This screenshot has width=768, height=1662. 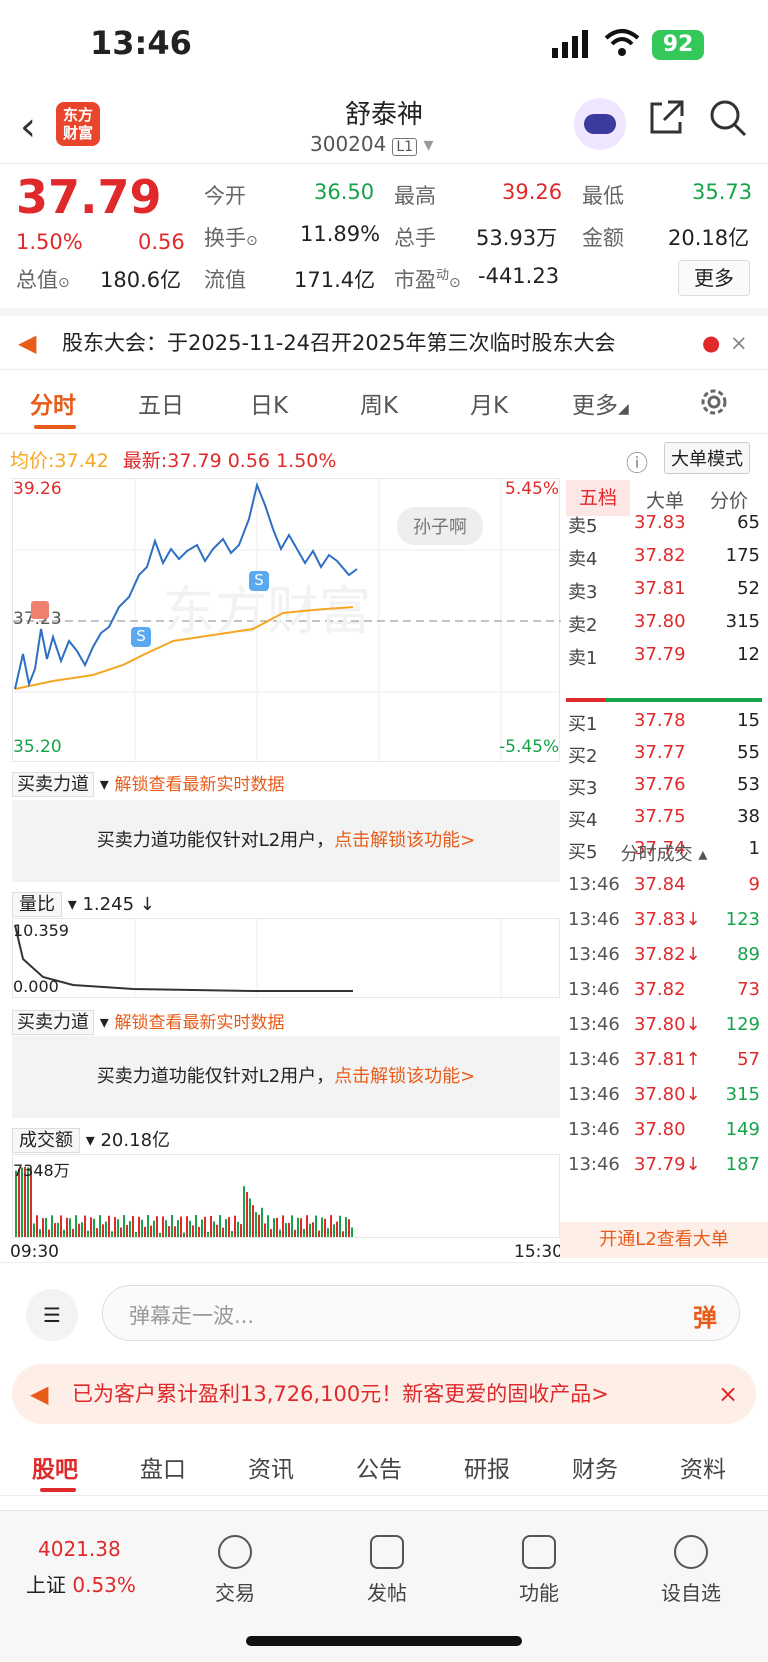 What do you see at coordinates (664, 656) in the screenshot?
I see `ask-row: 卖1 37.79 12` at bounding box center [664, 656].